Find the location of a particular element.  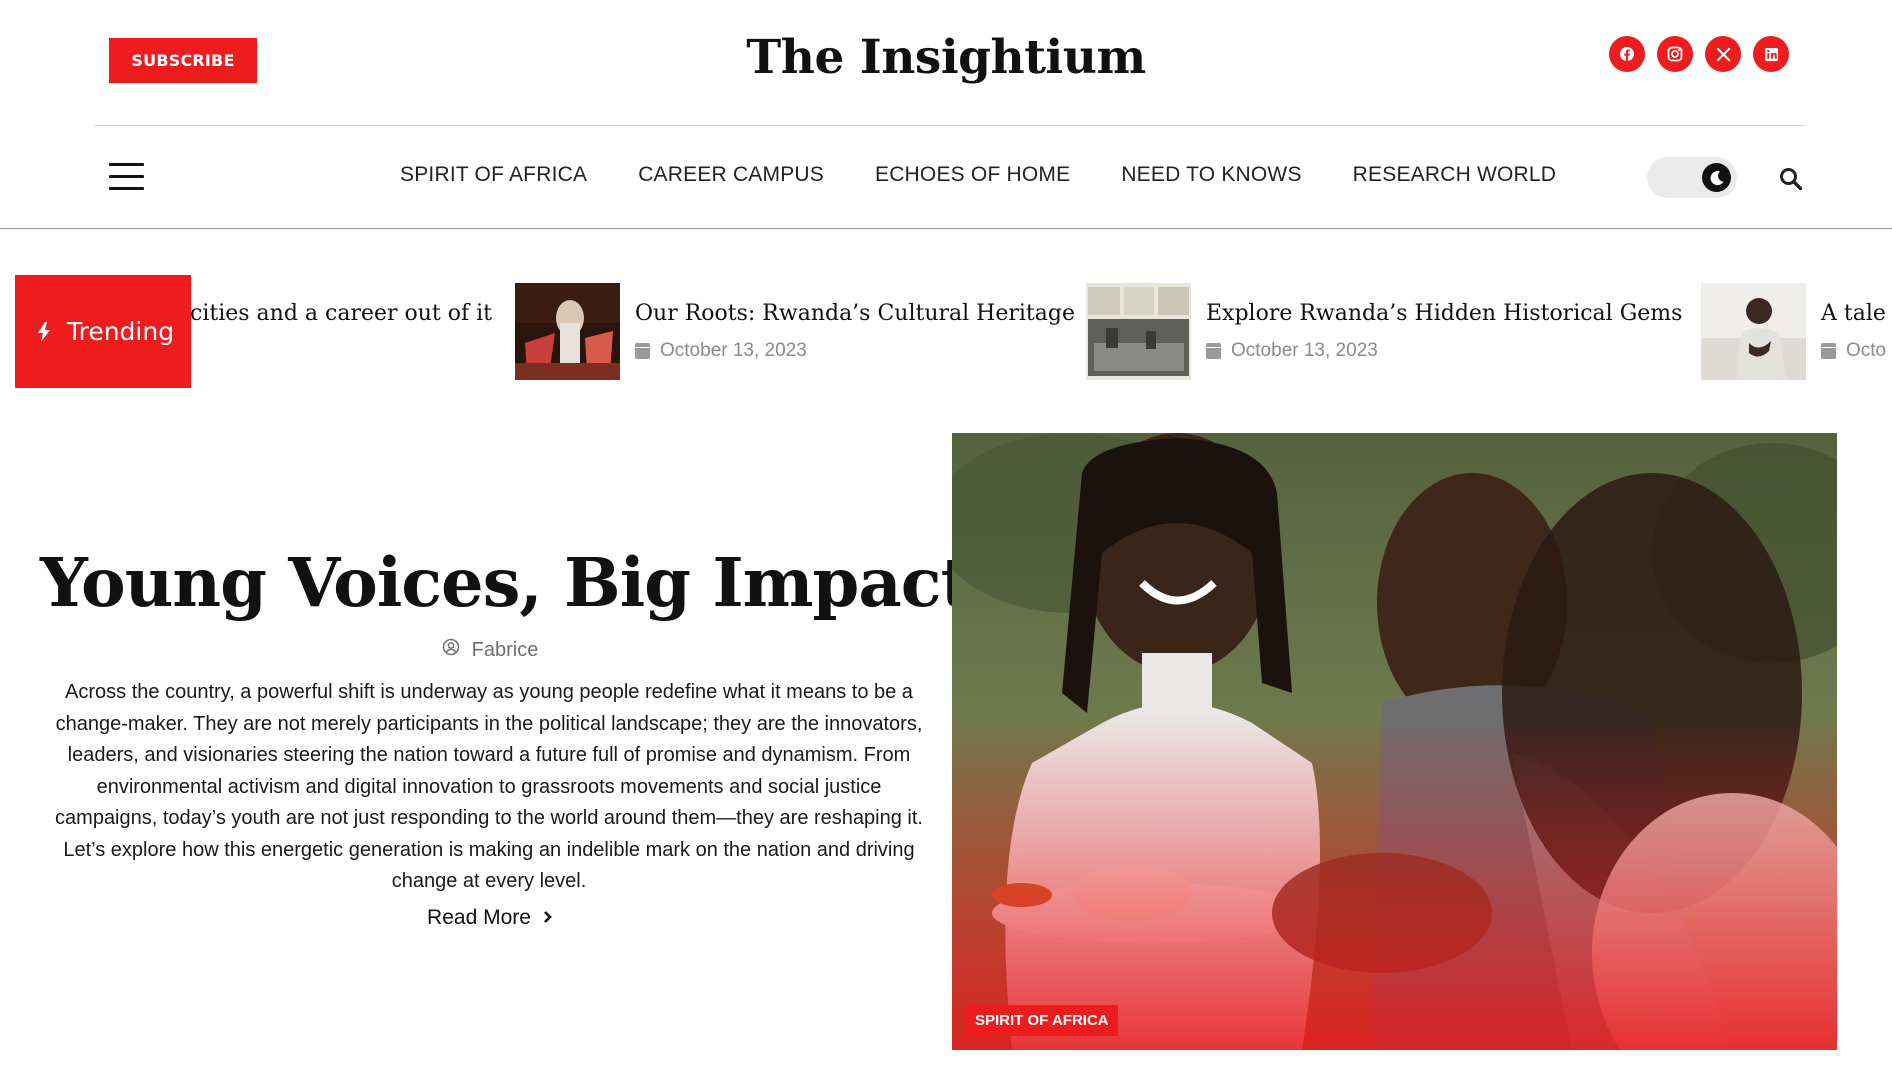

read-more-link: Read More is located at coordinates (490, 918).